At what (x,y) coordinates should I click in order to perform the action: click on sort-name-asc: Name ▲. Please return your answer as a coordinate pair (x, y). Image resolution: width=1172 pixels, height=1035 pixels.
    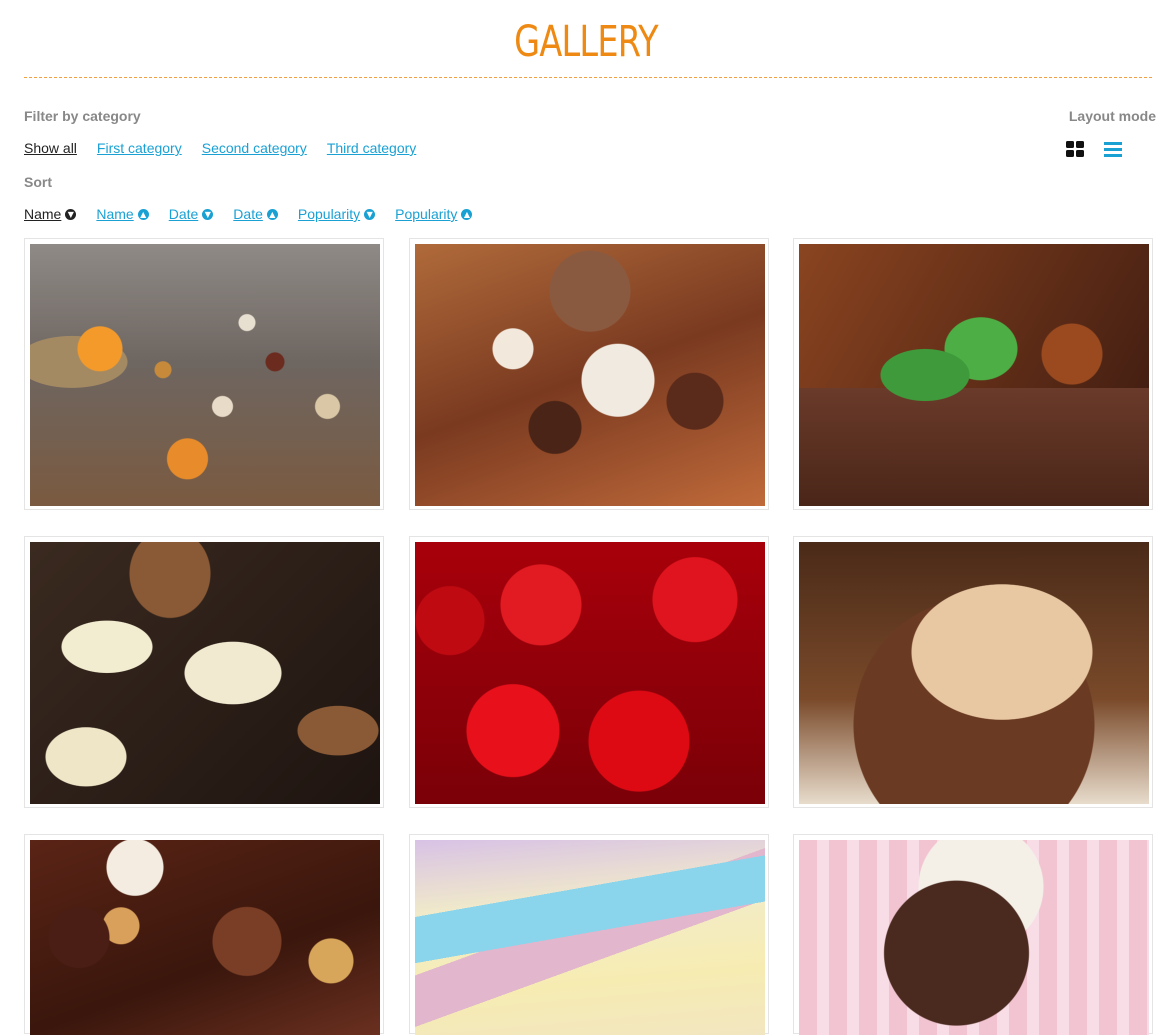
    Looking at the image, I should click on (122, 214).